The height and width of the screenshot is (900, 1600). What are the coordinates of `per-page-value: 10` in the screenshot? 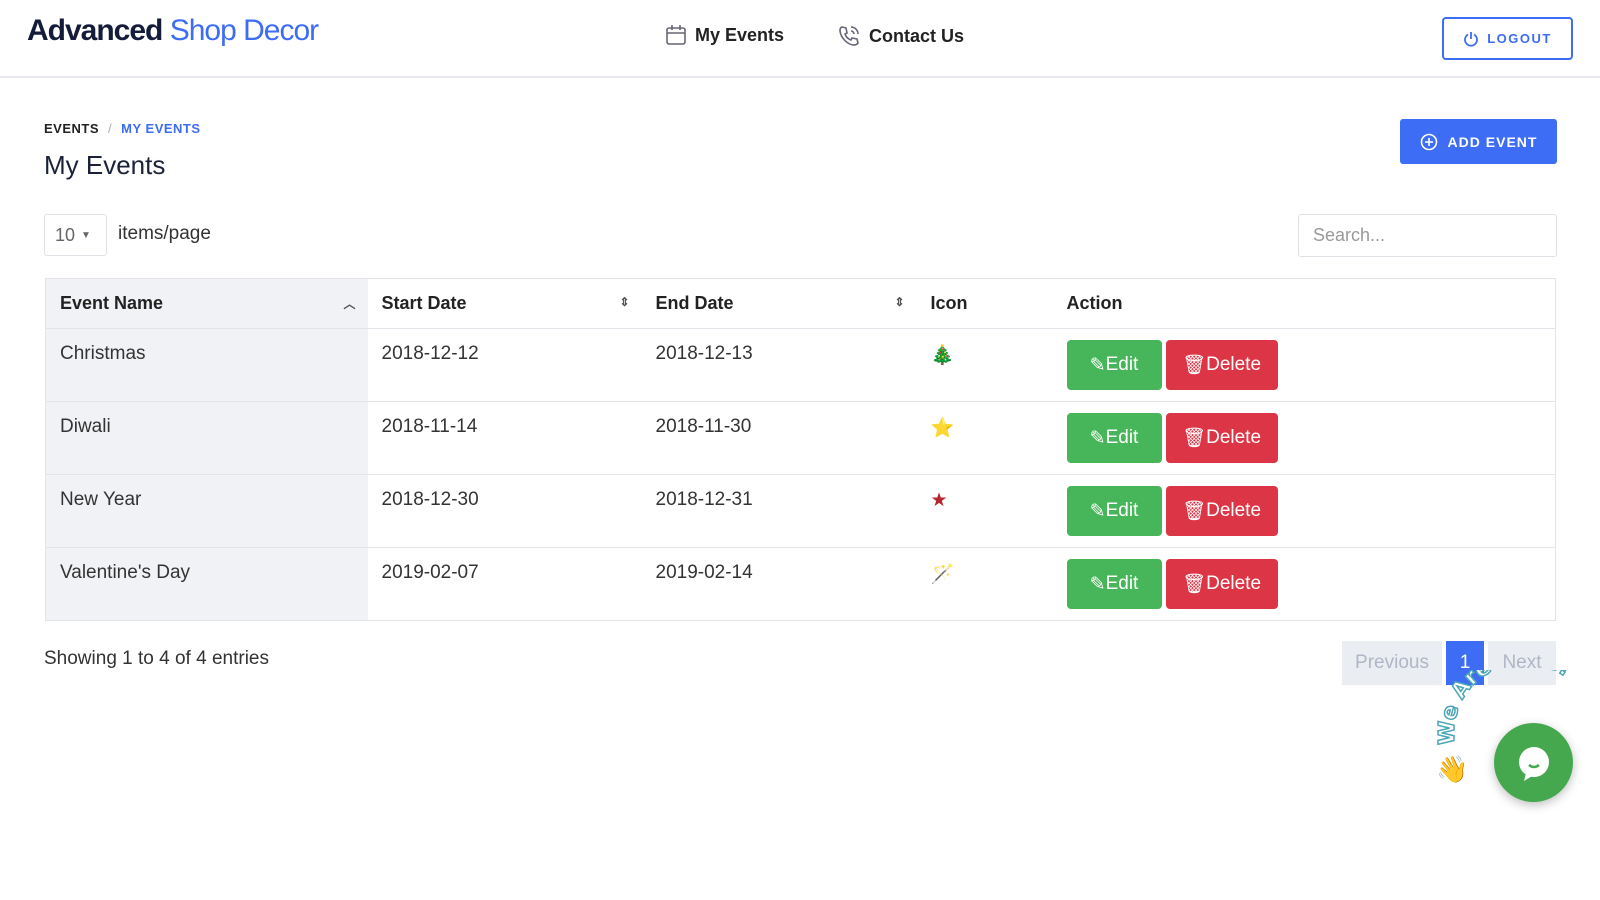 It's located at (65, 234).